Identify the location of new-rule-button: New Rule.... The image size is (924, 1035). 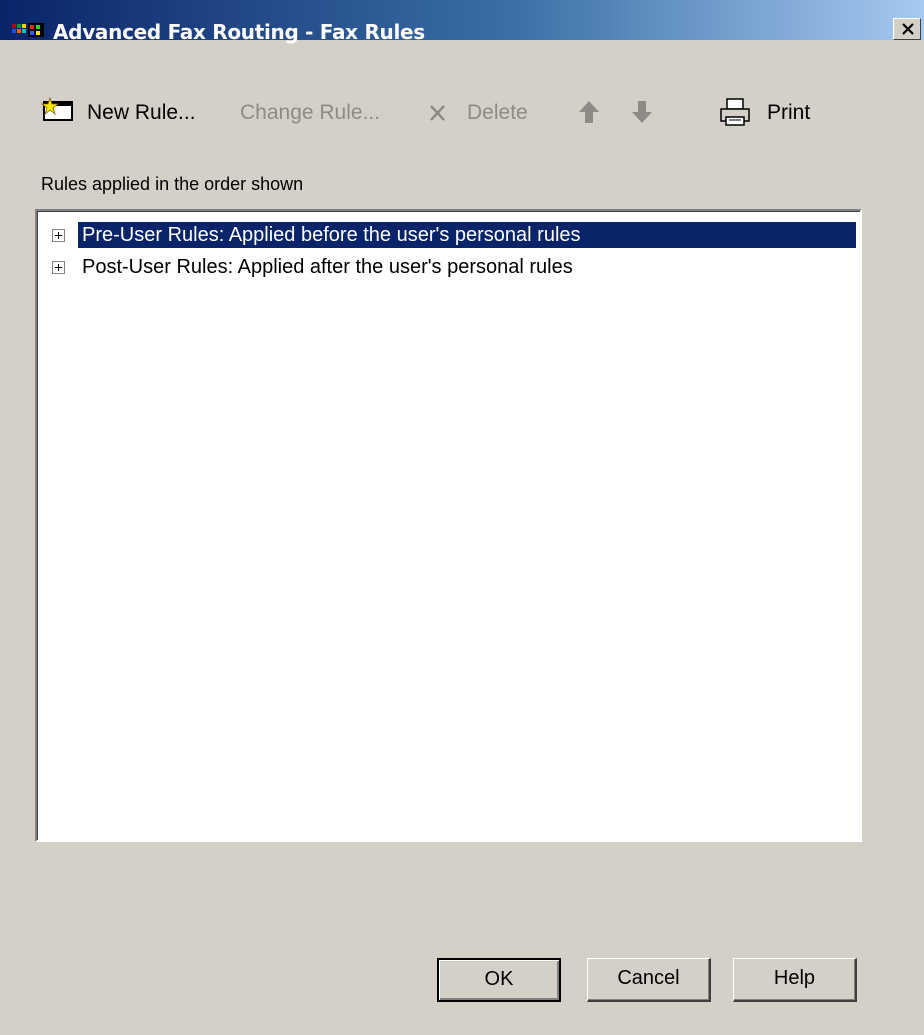
(141, 113).